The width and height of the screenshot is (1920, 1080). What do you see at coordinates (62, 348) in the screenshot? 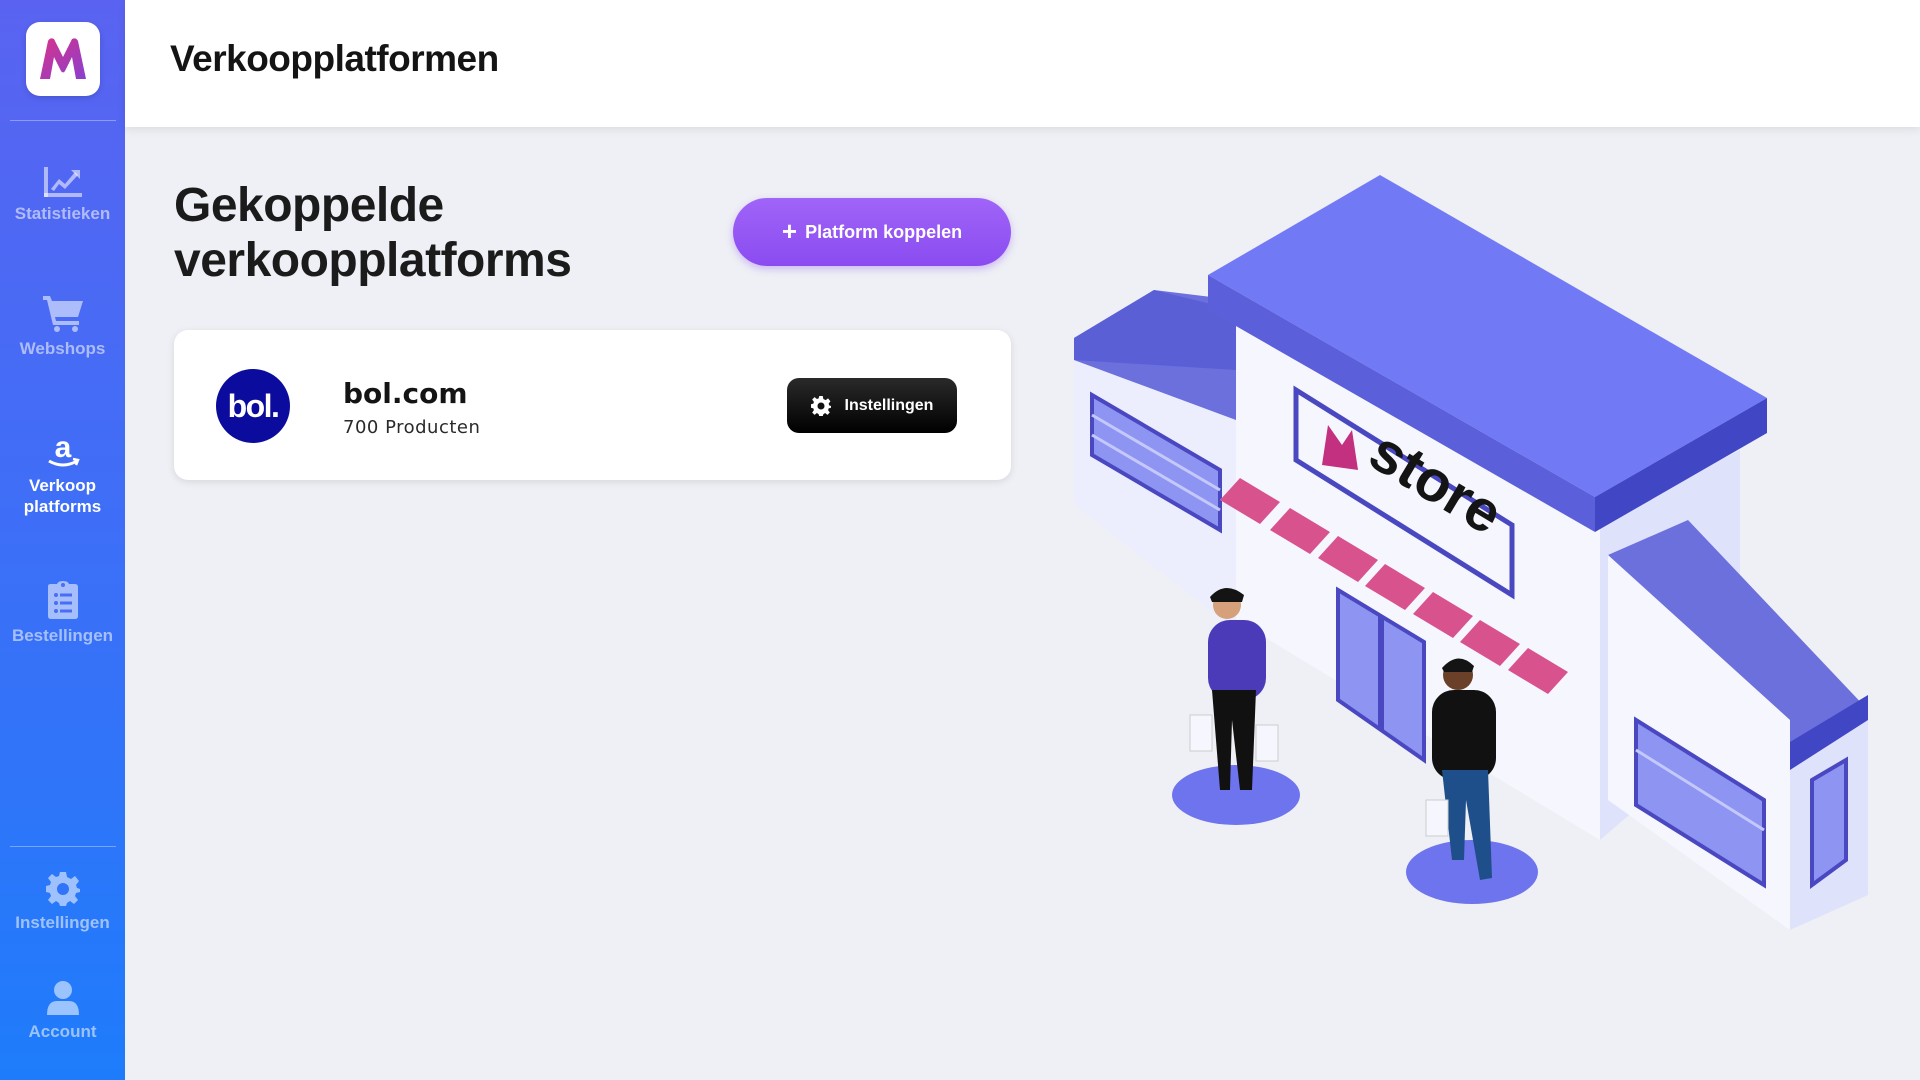
I see `sidebar-item-label: Webshops` at bounding box center [62, 348].